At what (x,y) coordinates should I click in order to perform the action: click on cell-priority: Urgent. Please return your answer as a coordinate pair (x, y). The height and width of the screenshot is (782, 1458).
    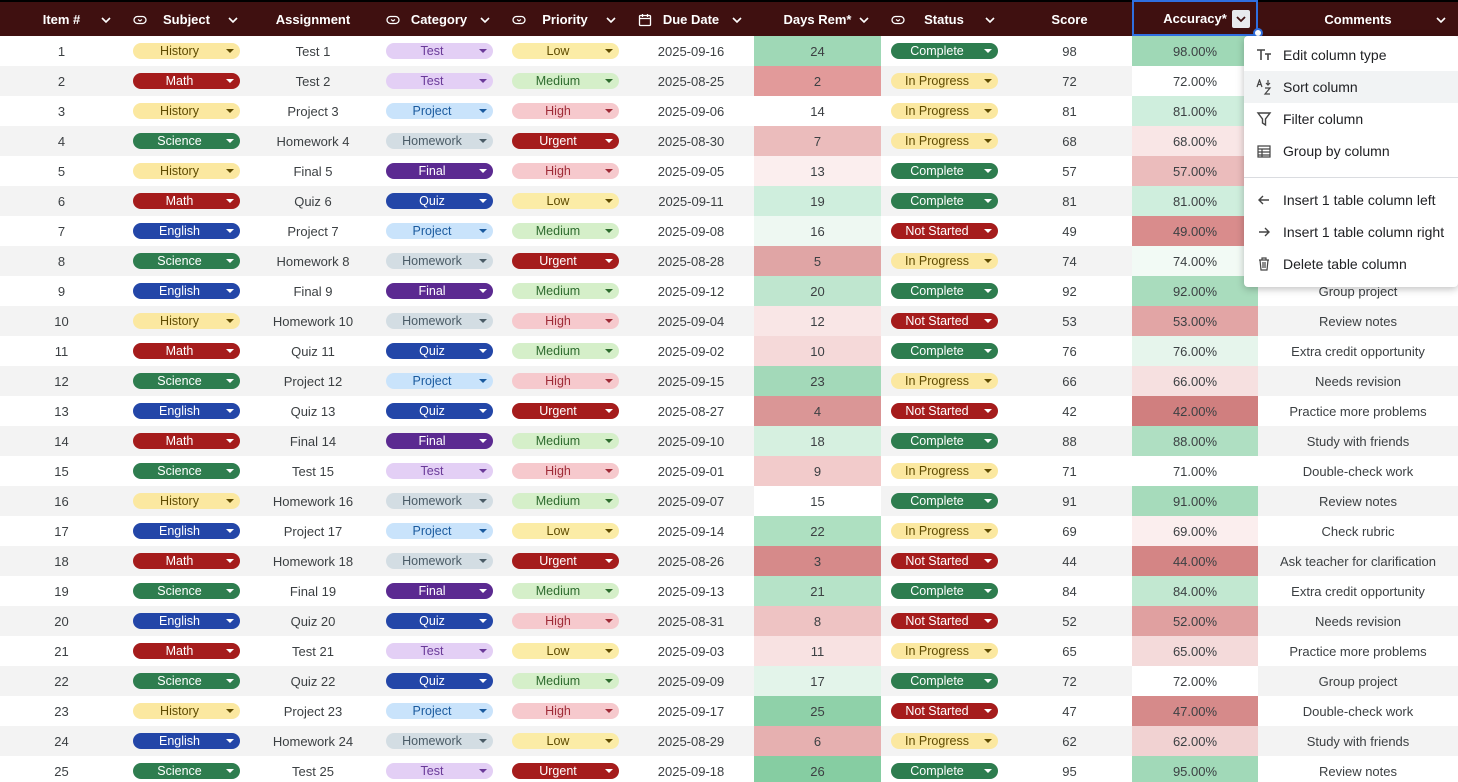
    Looking at the image, I should click on (565, 769).